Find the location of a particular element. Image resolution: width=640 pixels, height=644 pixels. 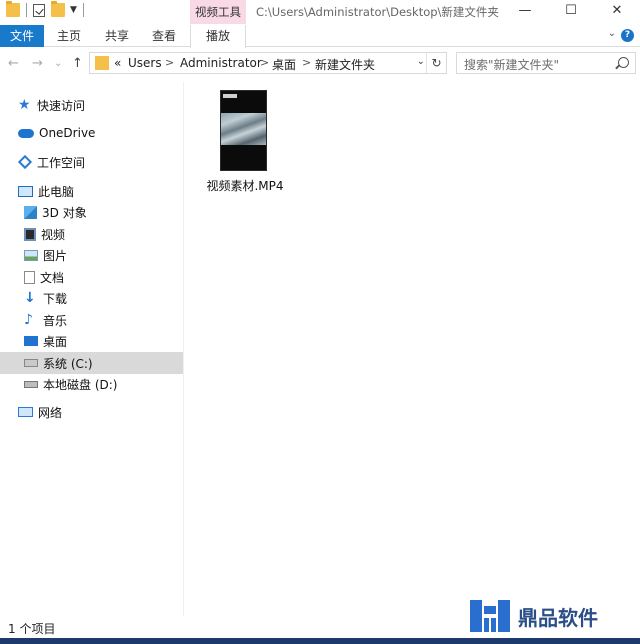

downloads-icon: ↓ is located at coordinates (30, 297).